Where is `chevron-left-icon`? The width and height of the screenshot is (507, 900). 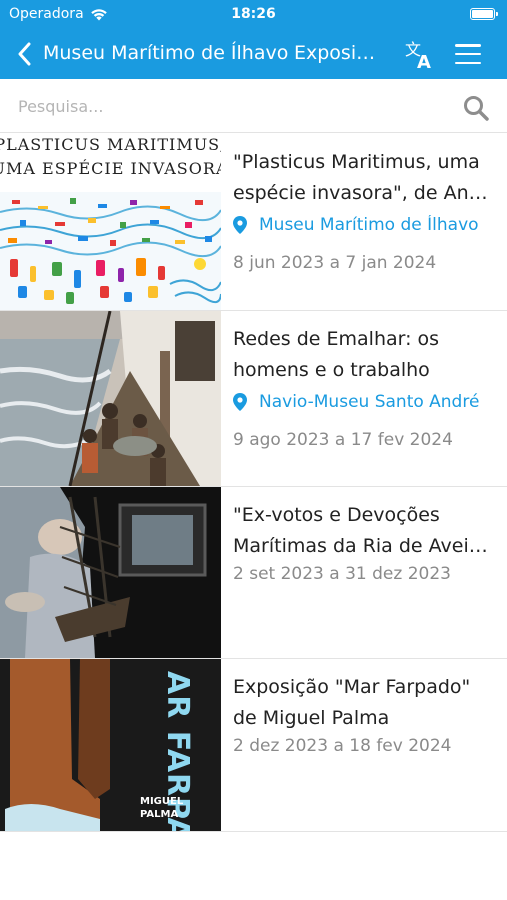
chevron-left-icon is located at coordinates (24, 54).